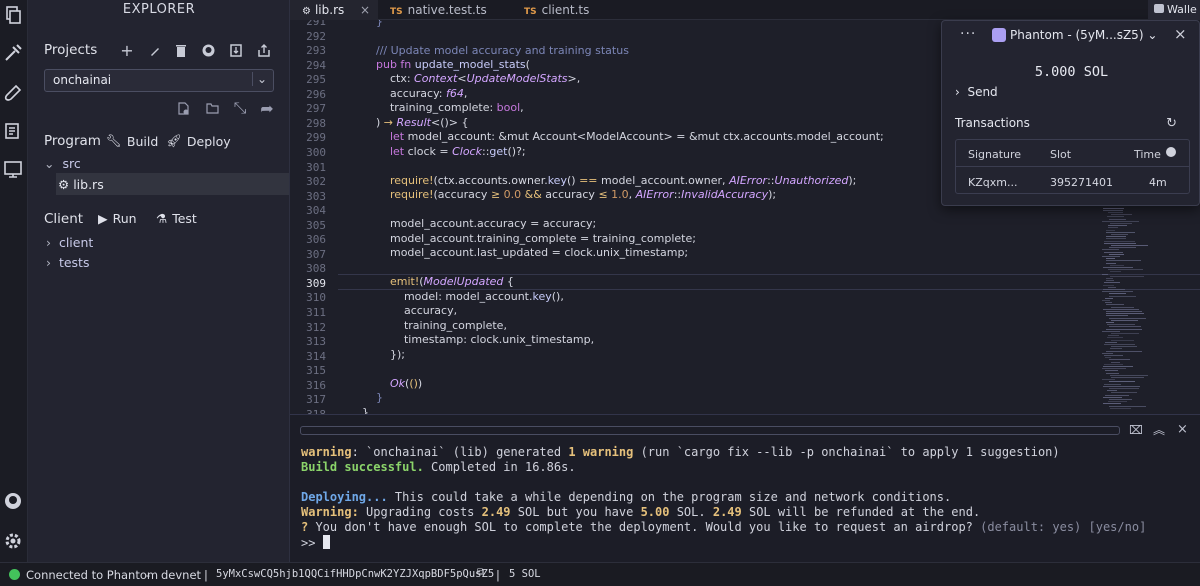  I want to click on tree-file-lib-rs: ⚙ lib.rs, so click(81, 184).